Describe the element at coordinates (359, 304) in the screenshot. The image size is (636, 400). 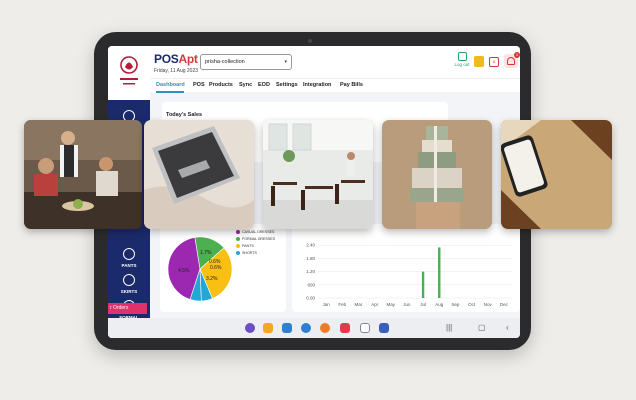
I see `x-tick-label: Mar` at that location.